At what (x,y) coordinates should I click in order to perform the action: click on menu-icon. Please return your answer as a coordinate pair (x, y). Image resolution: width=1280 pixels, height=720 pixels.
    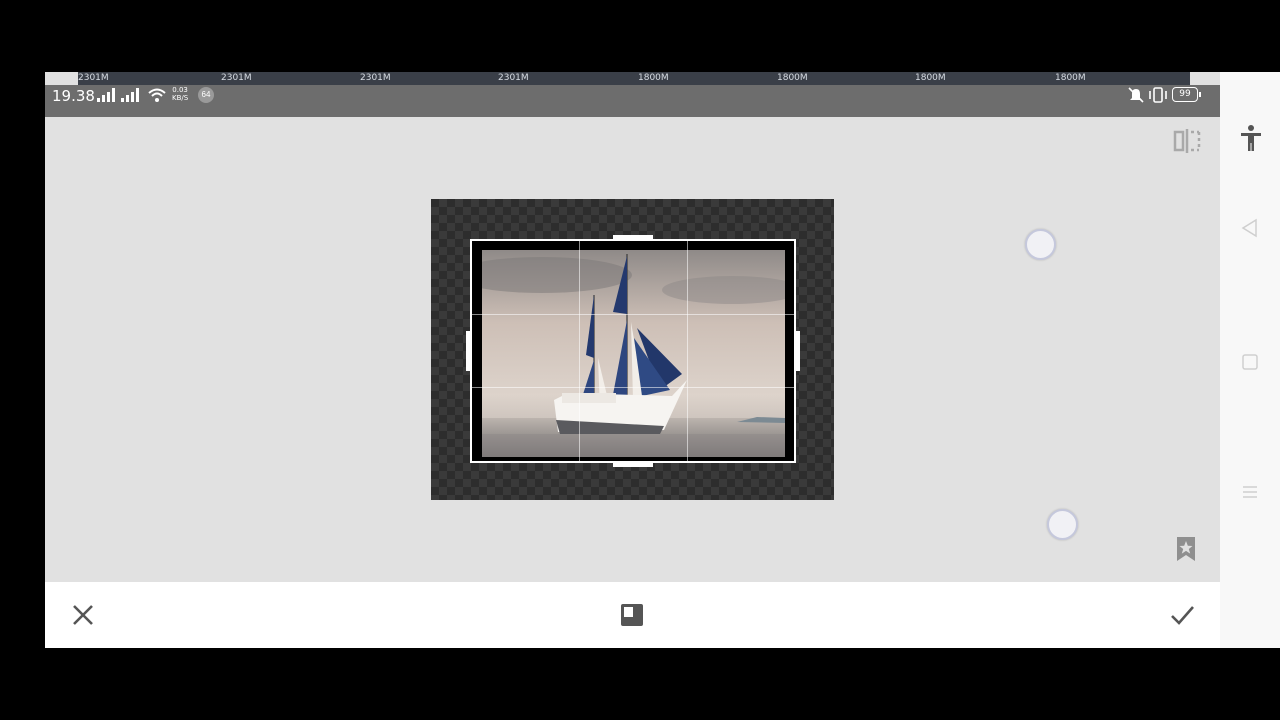
    Looking at the image, I should click on (1250, 492).